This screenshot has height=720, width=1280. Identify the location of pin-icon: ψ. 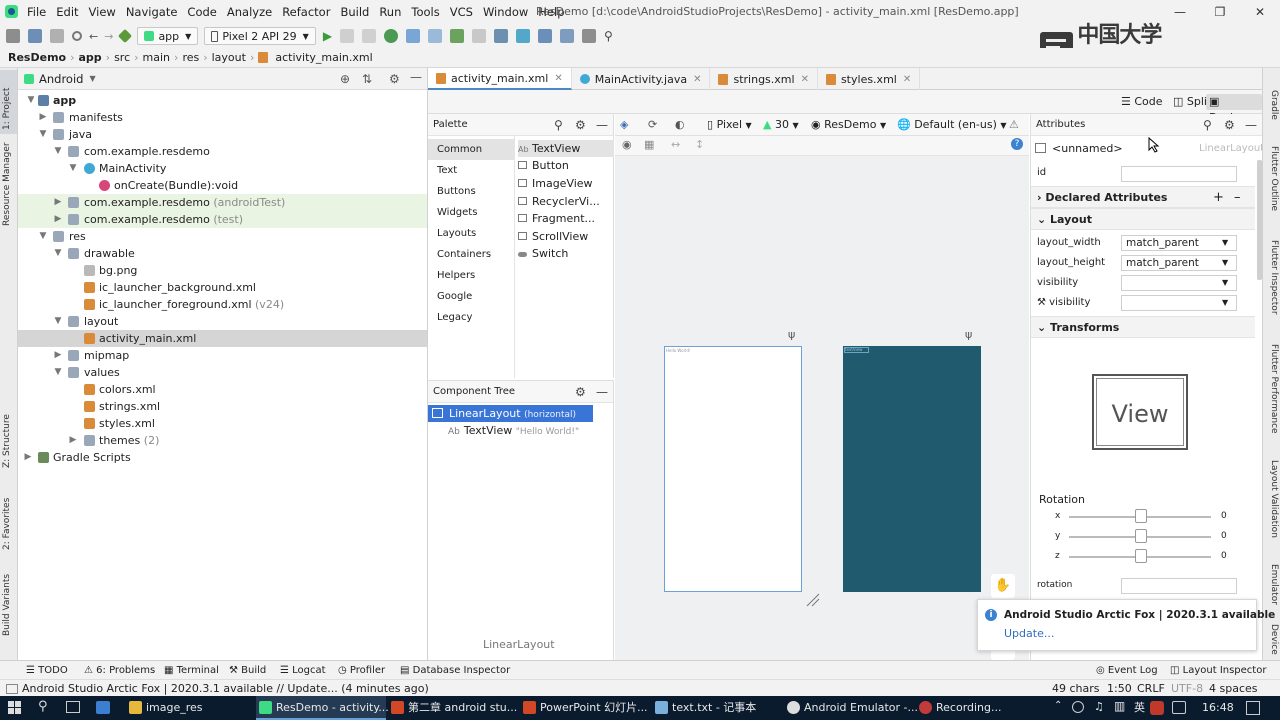
(791, 334).